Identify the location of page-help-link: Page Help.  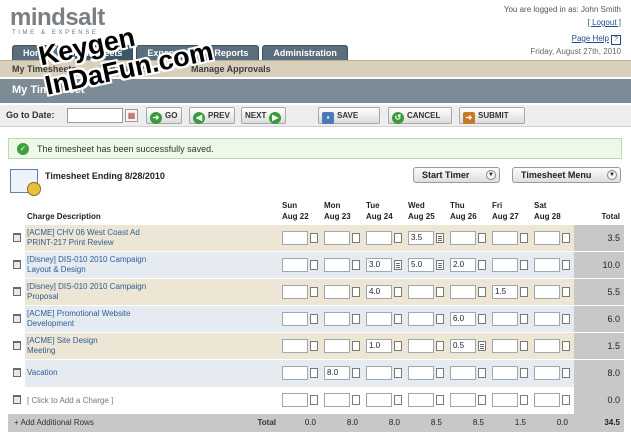
(590, 38).